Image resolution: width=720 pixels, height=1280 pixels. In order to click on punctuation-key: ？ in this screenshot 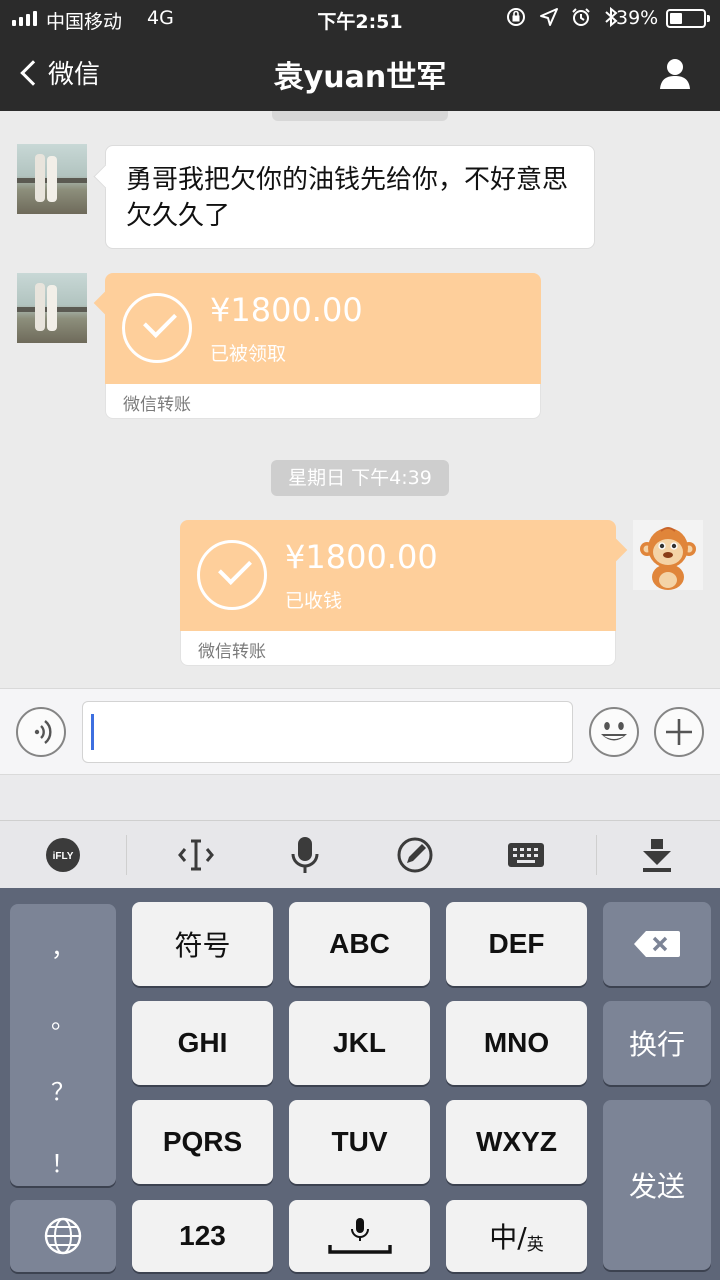, I will do `click(63, 1089)`.